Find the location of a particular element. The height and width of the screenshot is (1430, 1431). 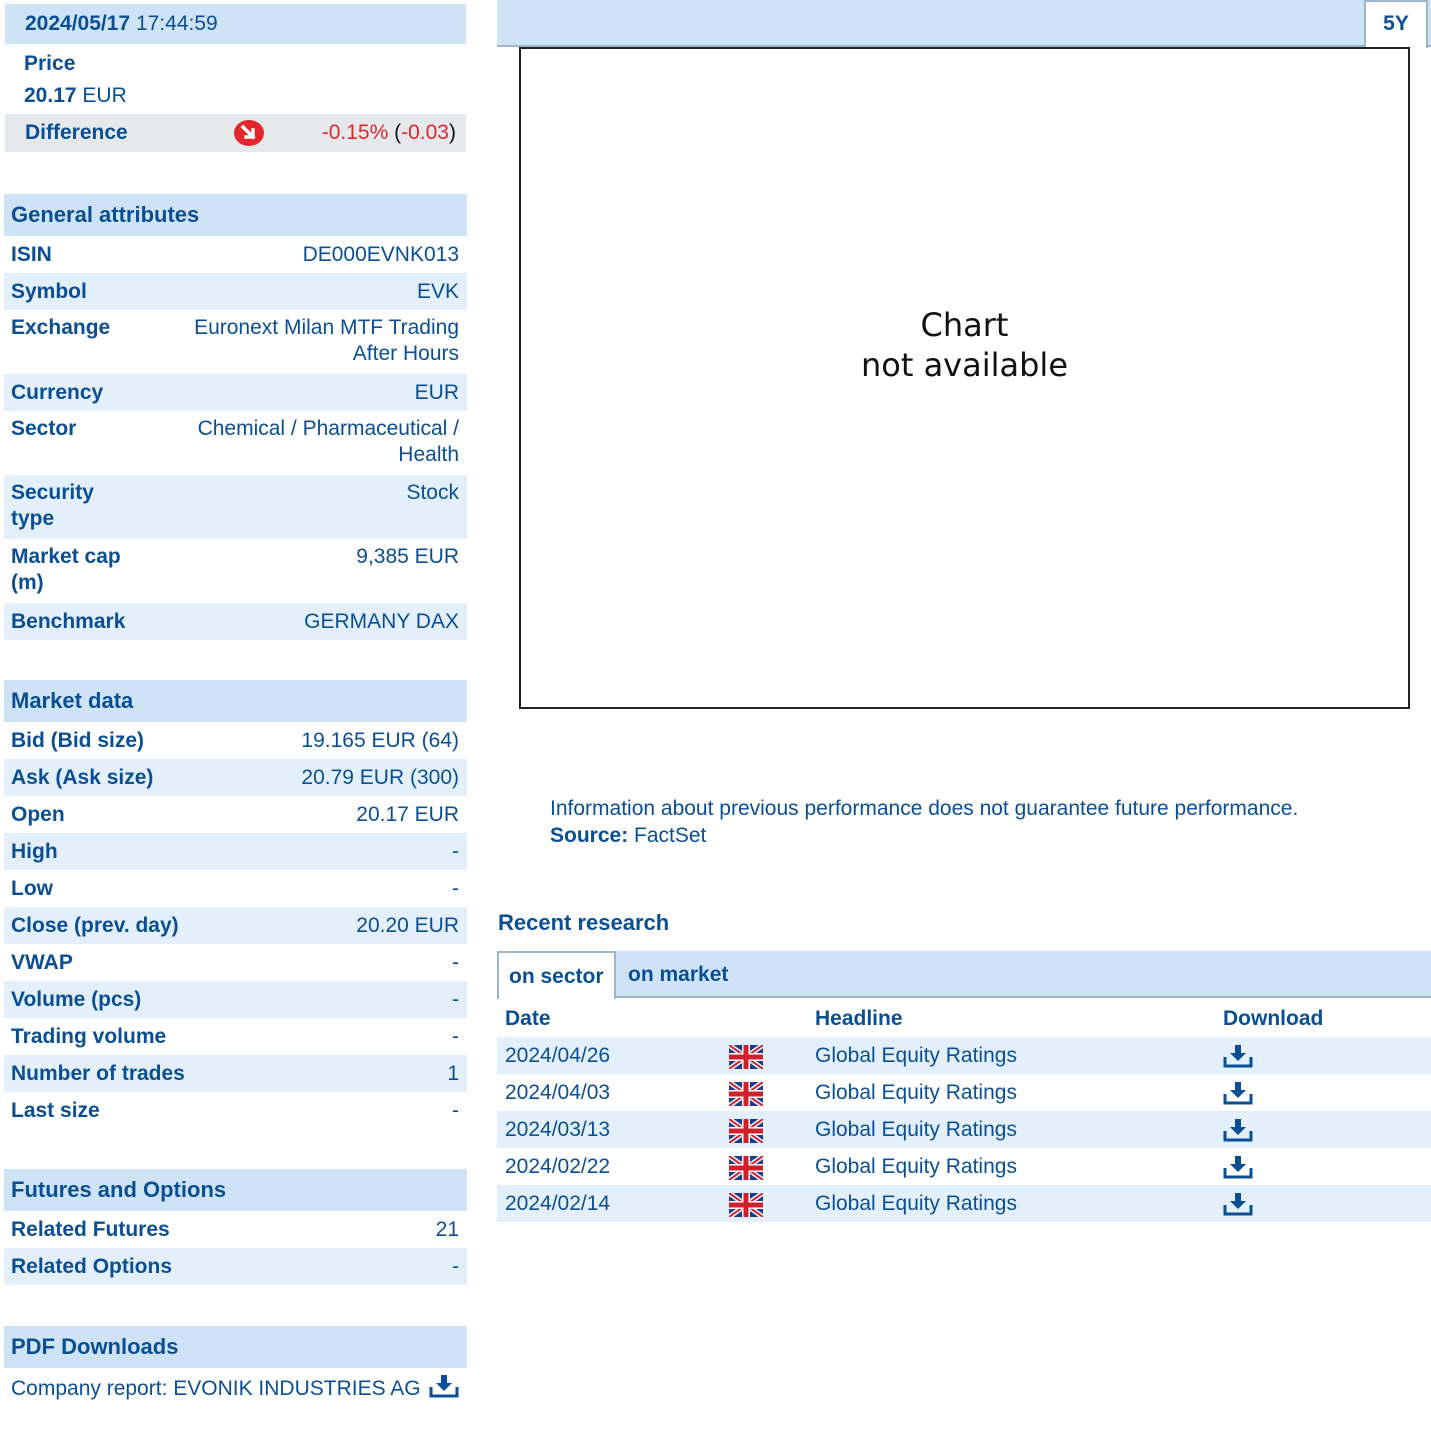

related-futures-row: Related Futures 21 is located at coordinates (235, 1229).